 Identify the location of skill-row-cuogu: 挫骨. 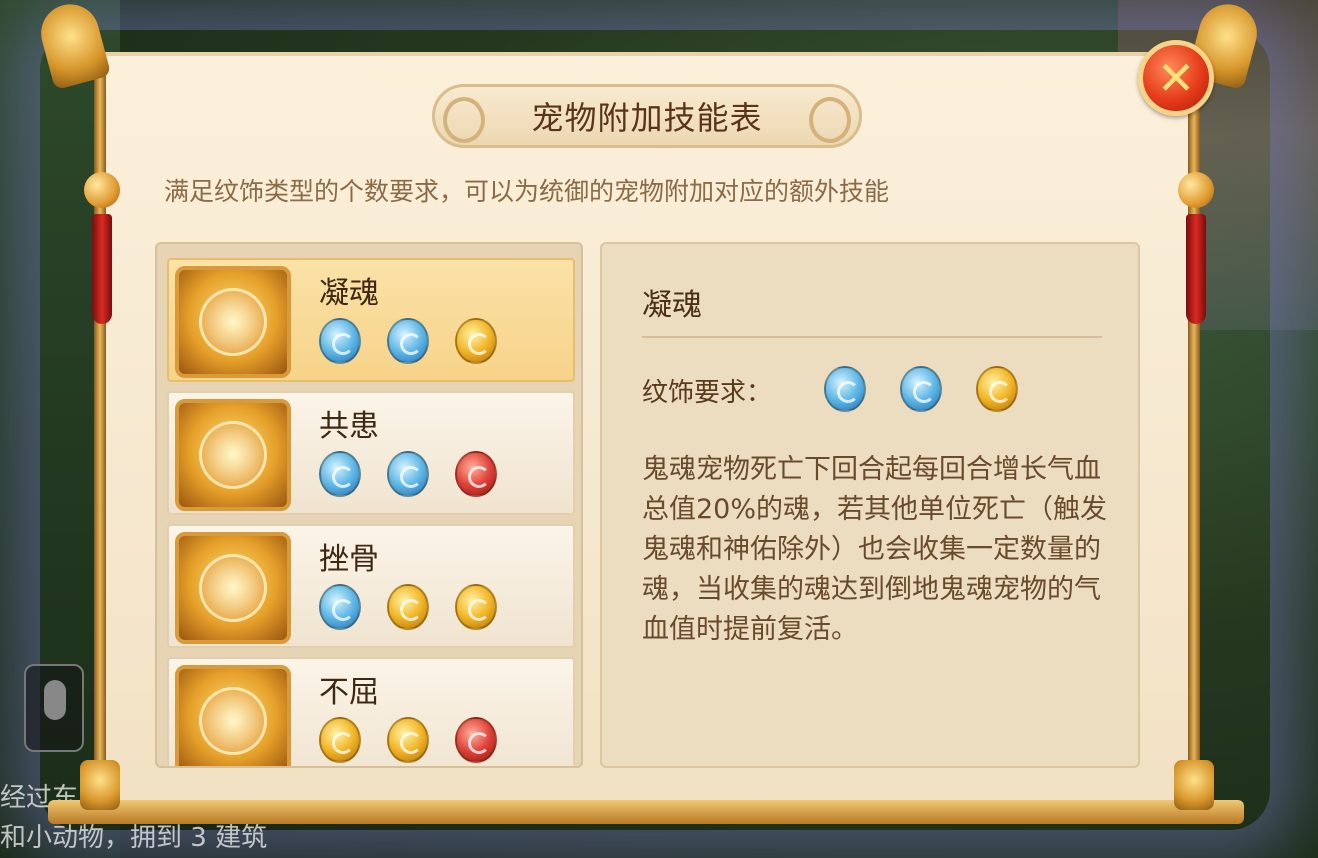
(371, 586).